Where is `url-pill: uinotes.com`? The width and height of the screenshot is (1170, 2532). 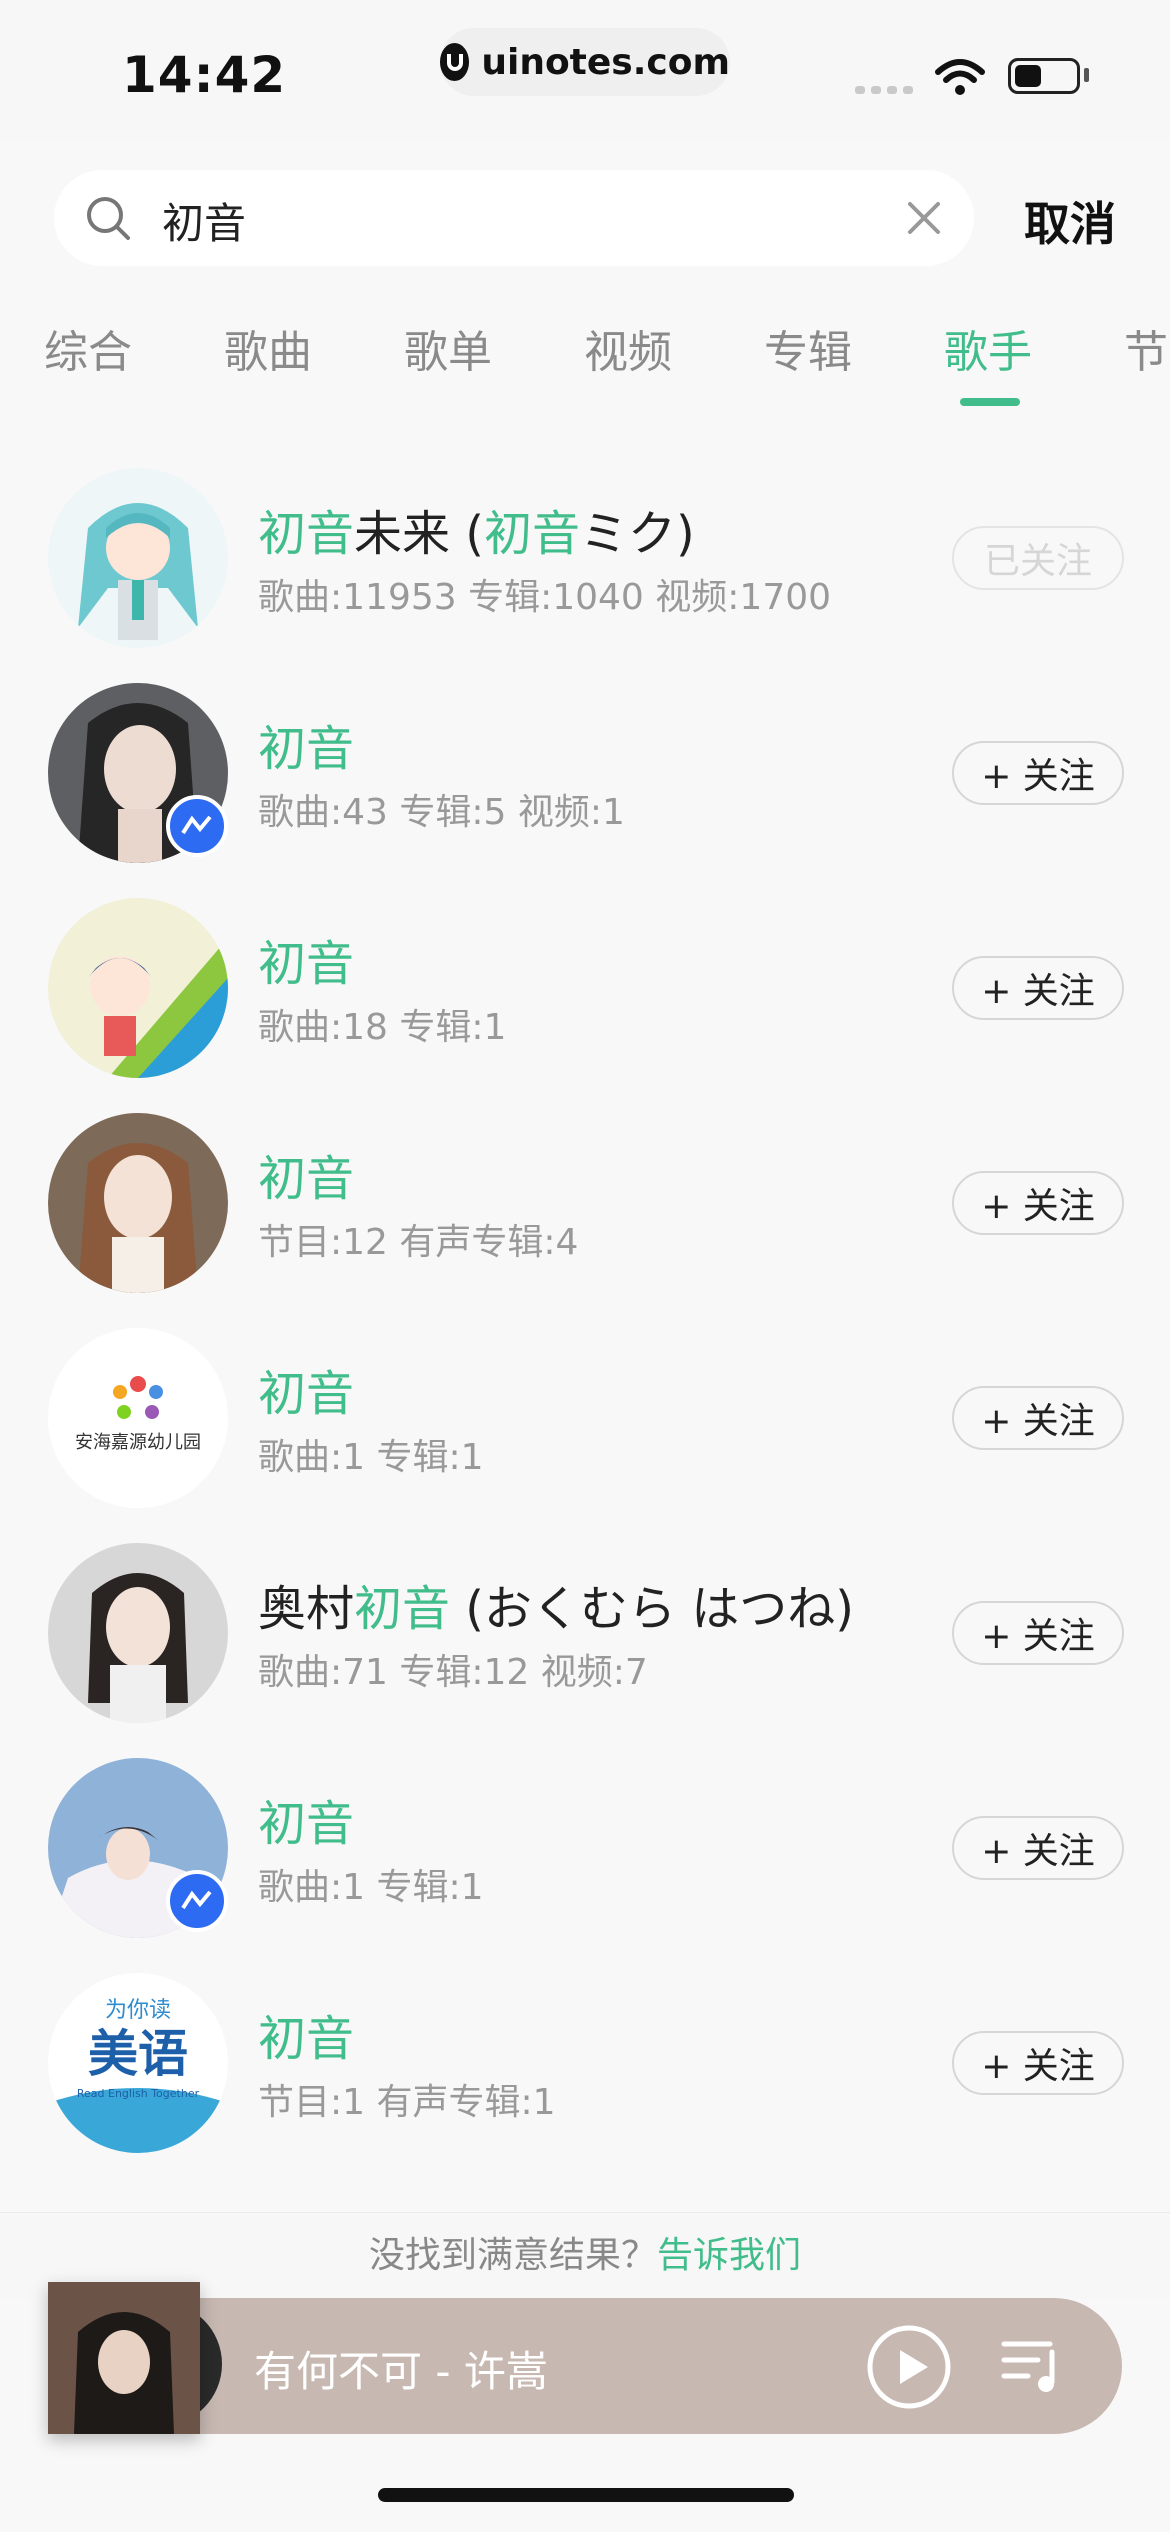
url-pill: uinotes.com is located at coordinates (585, 62).